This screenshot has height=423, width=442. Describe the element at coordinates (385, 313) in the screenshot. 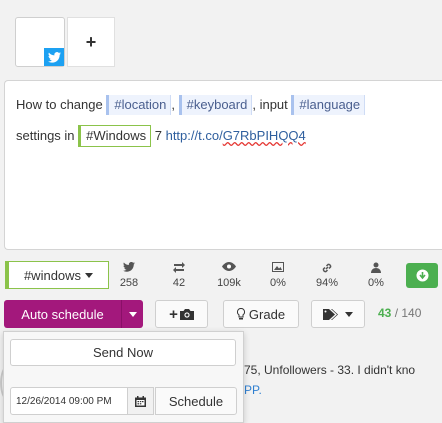

I see `chars-remaining: 43` at that location.